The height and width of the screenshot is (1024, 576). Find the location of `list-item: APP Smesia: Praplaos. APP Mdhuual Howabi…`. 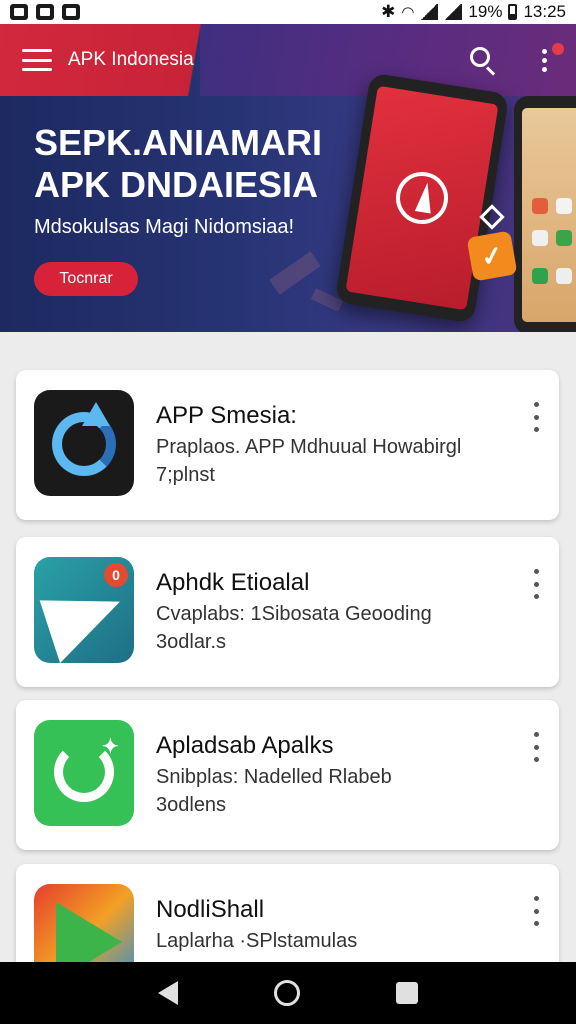

list-item: APP Smesia: Praplaos. APP Mdhuual Howabi… is located at coordinates (287, 445).